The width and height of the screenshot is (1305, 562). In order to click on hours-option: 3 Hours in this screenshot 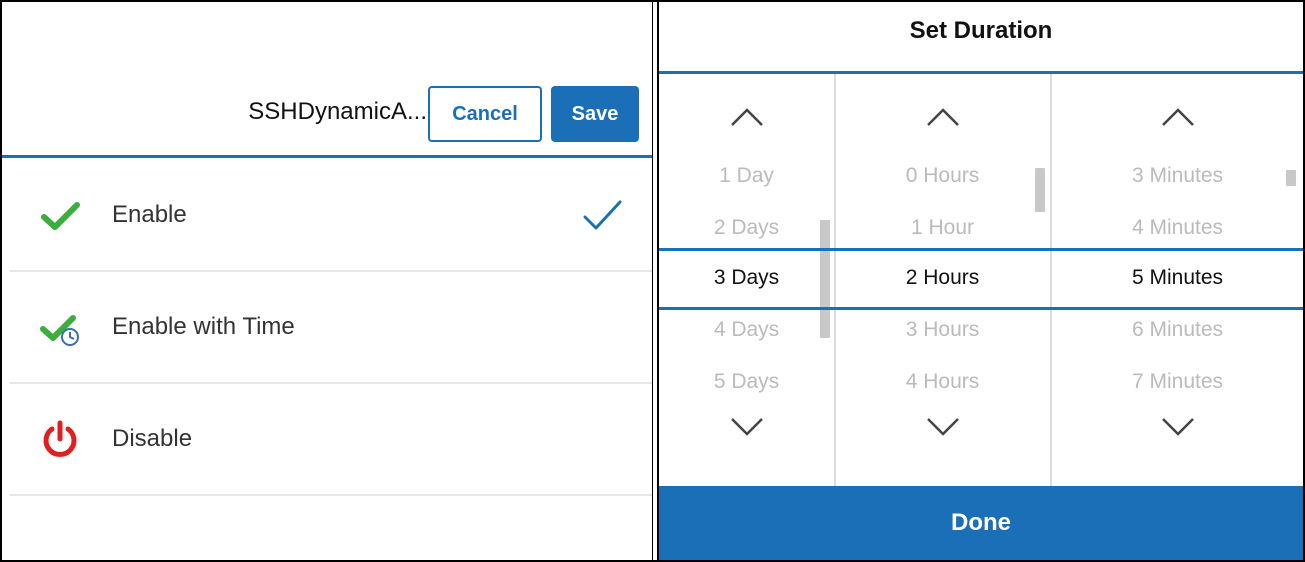, I will do `click(942, 330)`.